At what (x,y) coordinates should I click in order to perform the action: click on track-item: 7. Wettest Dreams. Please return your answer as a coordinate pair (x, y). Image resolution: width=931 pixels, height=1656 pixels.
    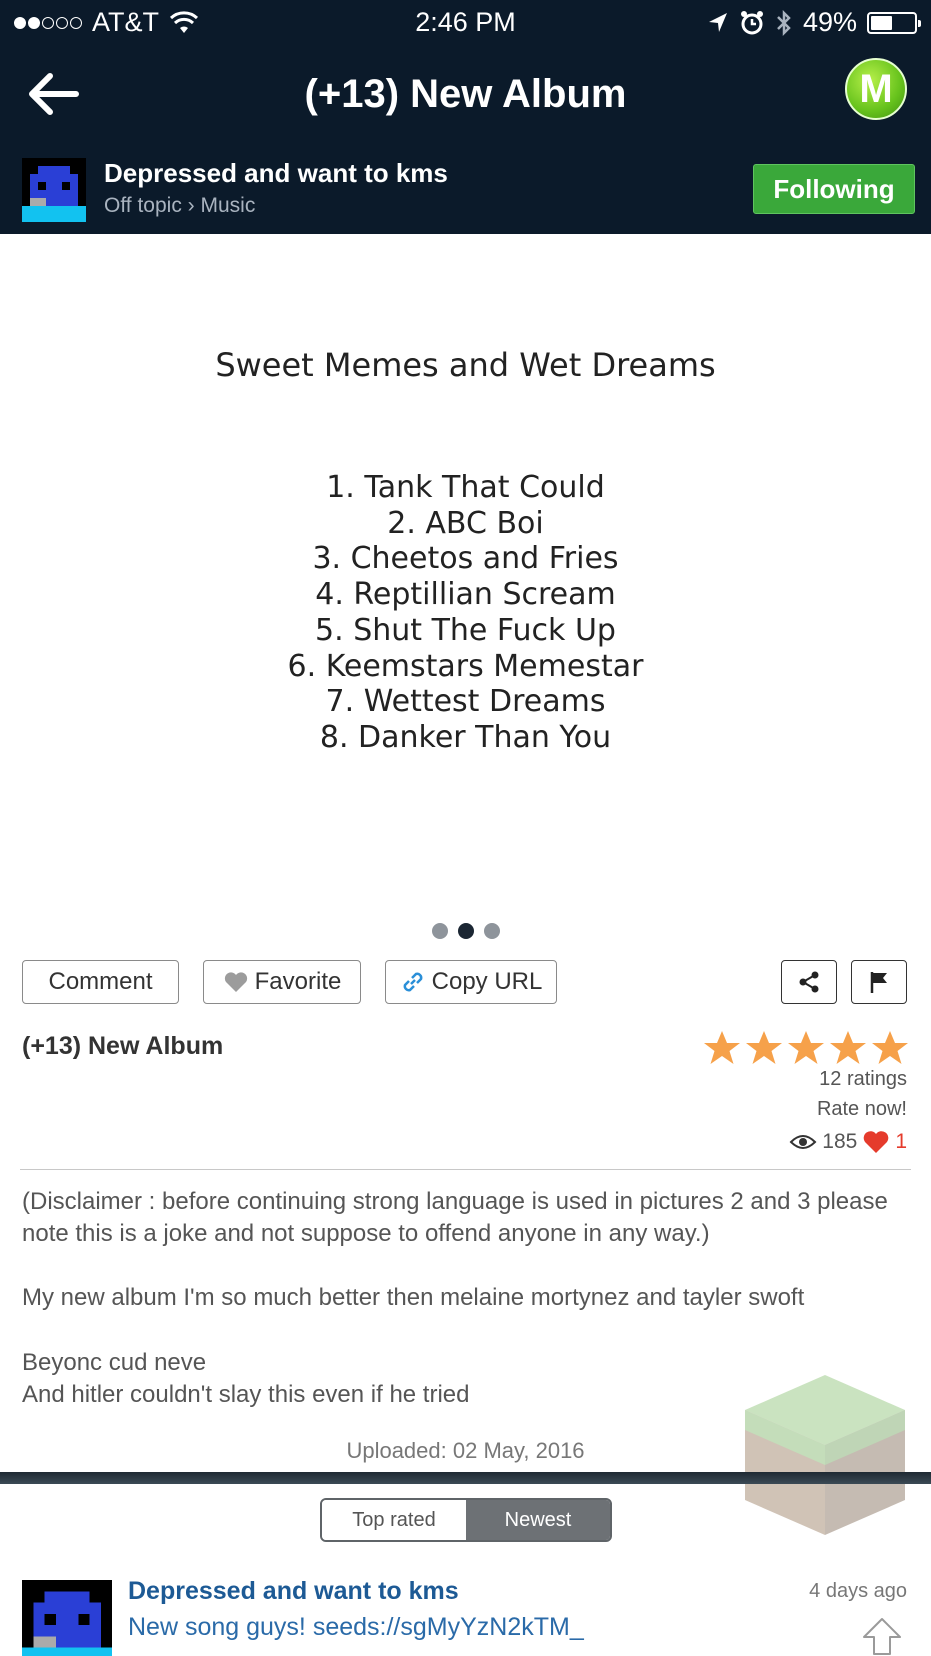
    Looking at the image, I should click on (465, 702).